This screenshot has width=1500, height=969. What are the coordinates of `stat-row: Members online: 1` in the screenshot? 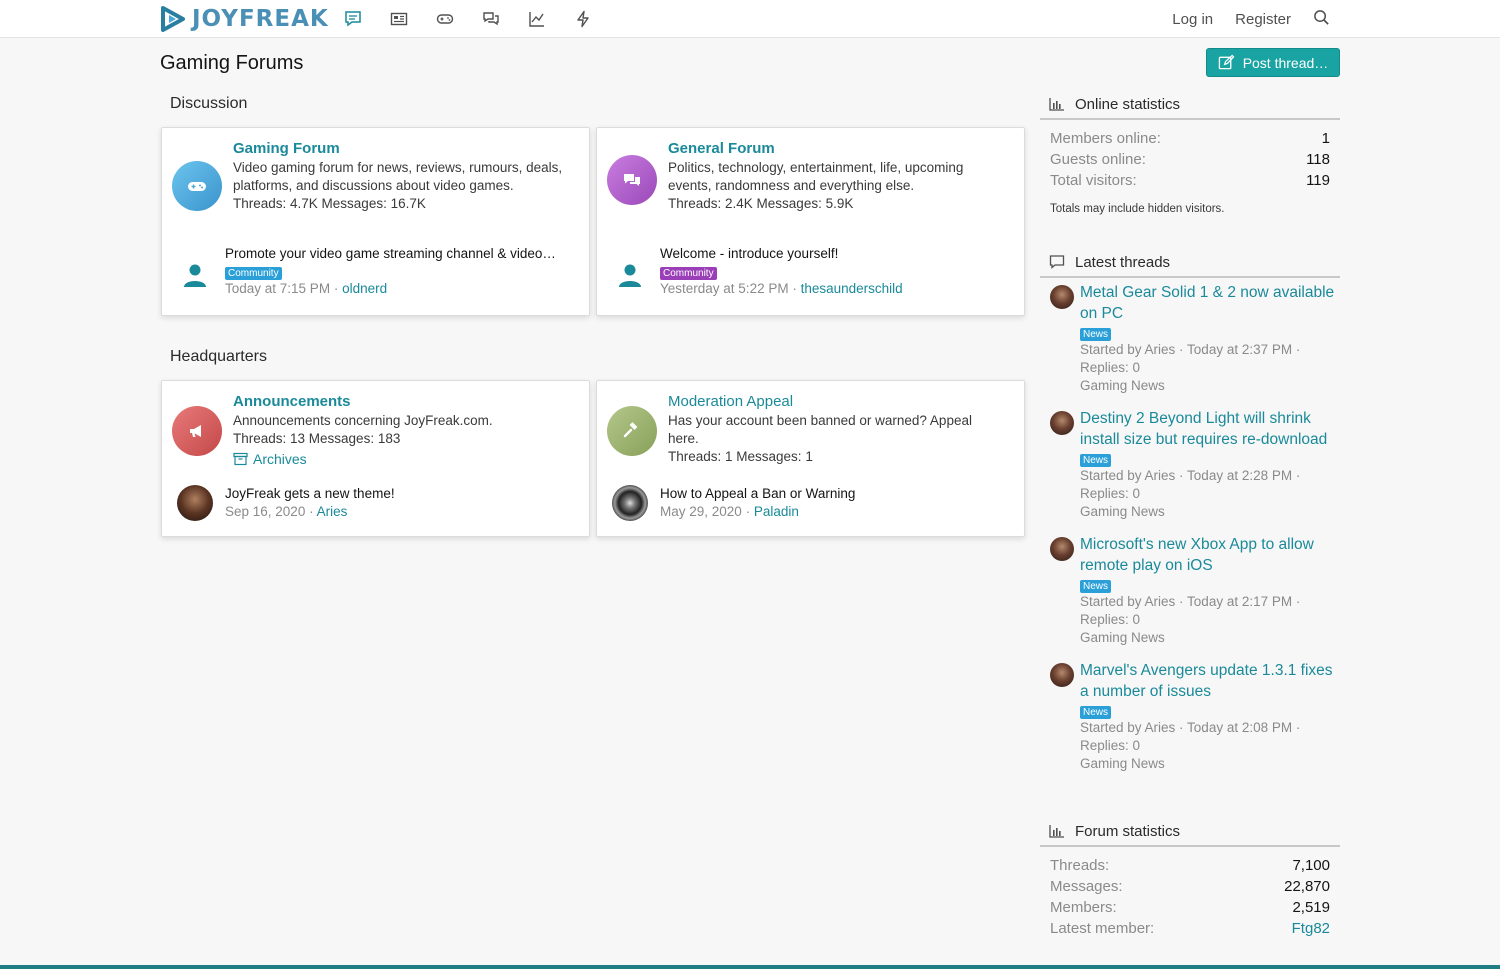 It's located at (1190, 138).